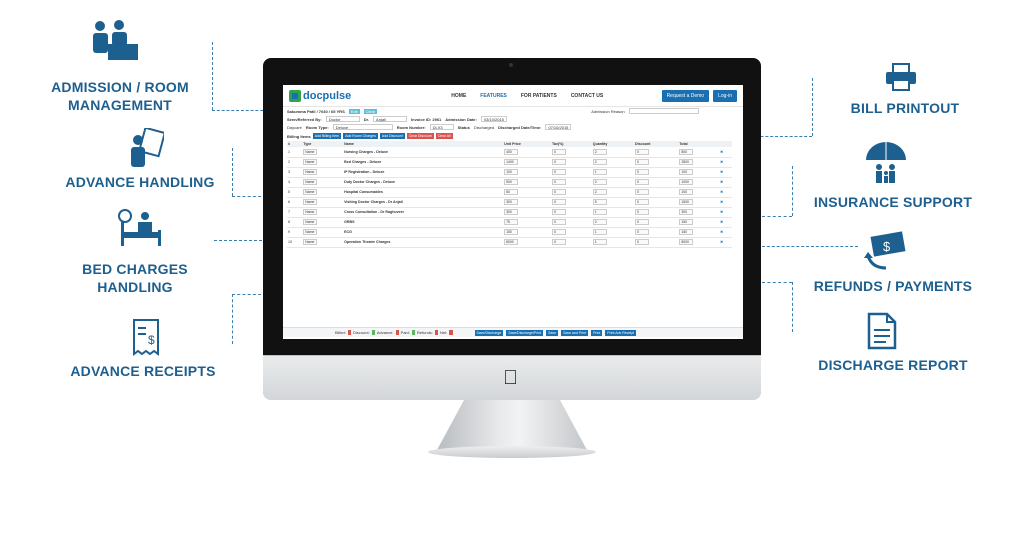 The image size is (1024, 549). I want to click on nav-for-patients: FOR PATIENTS, so click(539, 96).